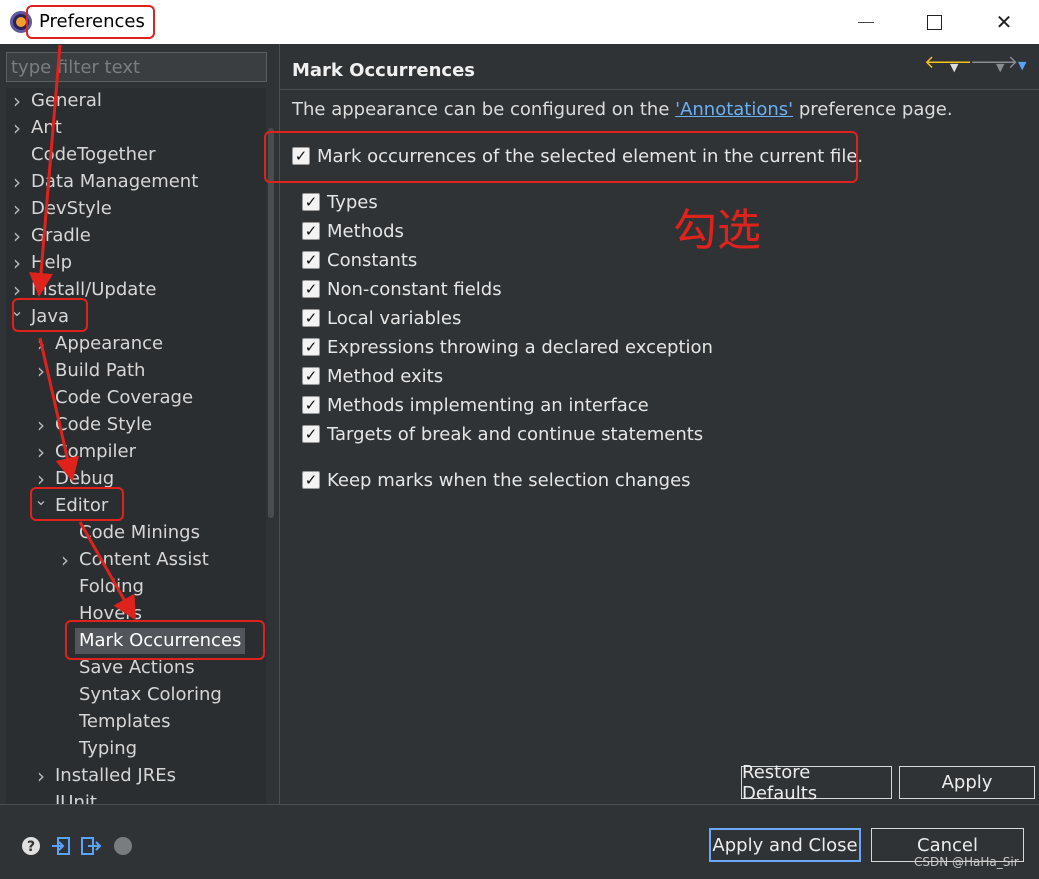  What do you see at coordinates (50, 315) in the screenshot?
I see `annotation-box-java` at bounding box center [50, 315].